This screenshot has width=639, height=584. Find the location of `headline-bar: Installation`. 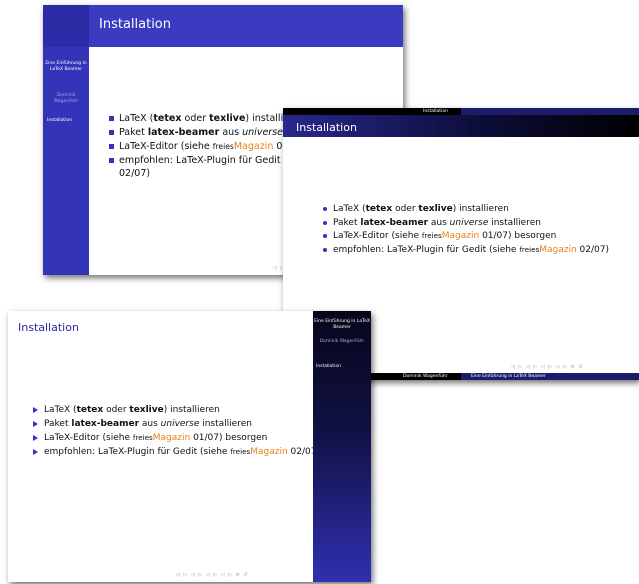

headline-bar: Installation is located at coordinates (461, 111).